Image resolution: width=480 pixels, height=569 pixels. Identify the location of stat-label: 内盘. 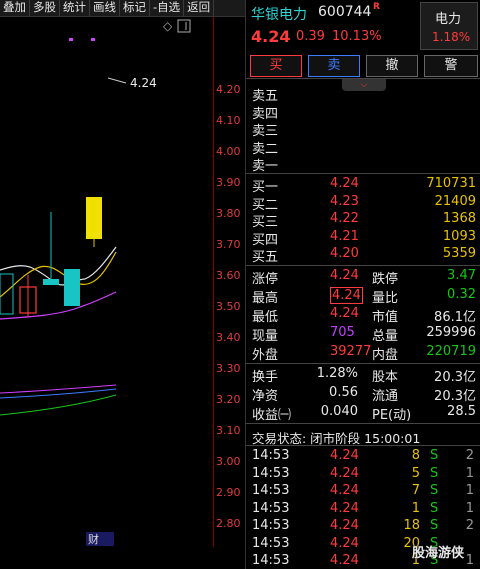
(385, 355).